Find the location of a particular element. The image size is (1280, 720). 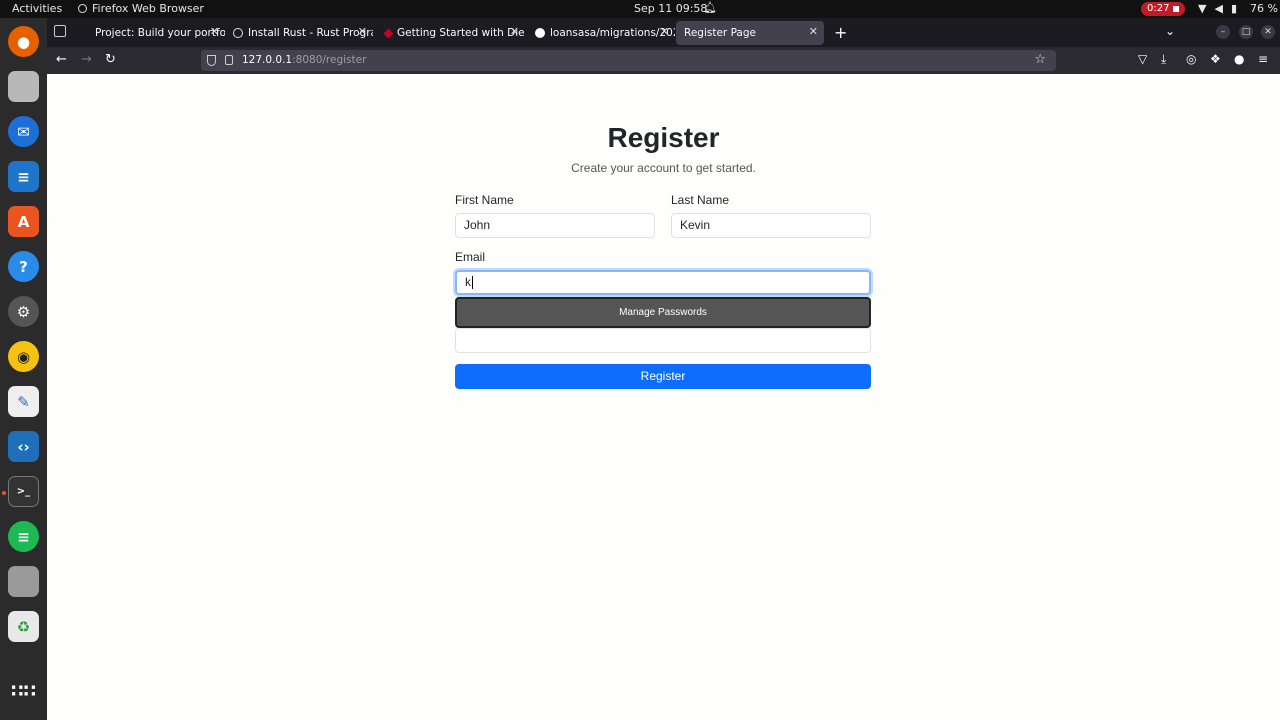

app-center-dock-icon: A is located at coordinates (23, 221).